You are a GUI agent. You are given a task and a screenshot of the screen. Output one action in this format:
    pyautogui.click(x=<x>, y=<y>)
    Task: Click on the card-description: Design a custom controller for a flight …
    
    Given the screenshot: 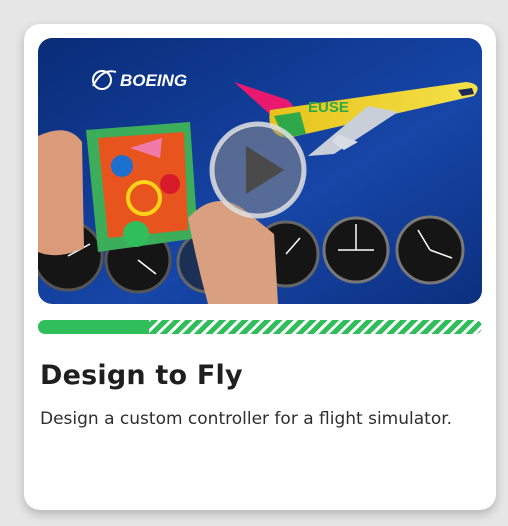 What is the action you would take?
    pyautogui.click(x=246, y=419)
    